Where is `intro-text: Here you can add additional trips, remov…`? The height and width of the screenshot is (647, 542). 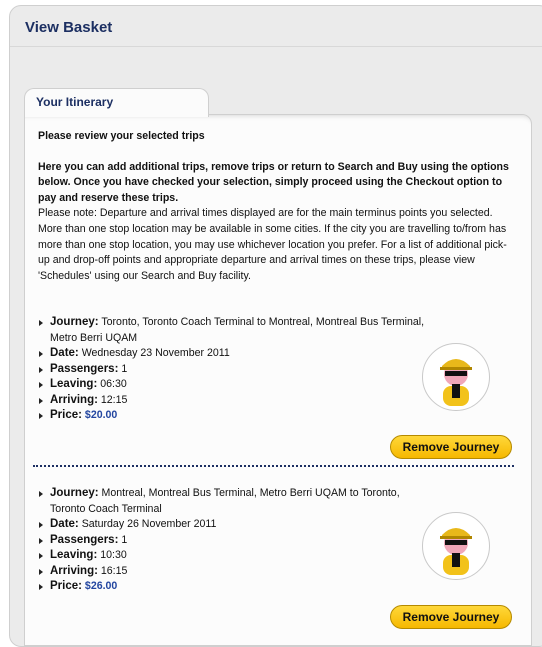 intro-text: Here you can add additional trips, remov… is located at coordinates (273, 182).